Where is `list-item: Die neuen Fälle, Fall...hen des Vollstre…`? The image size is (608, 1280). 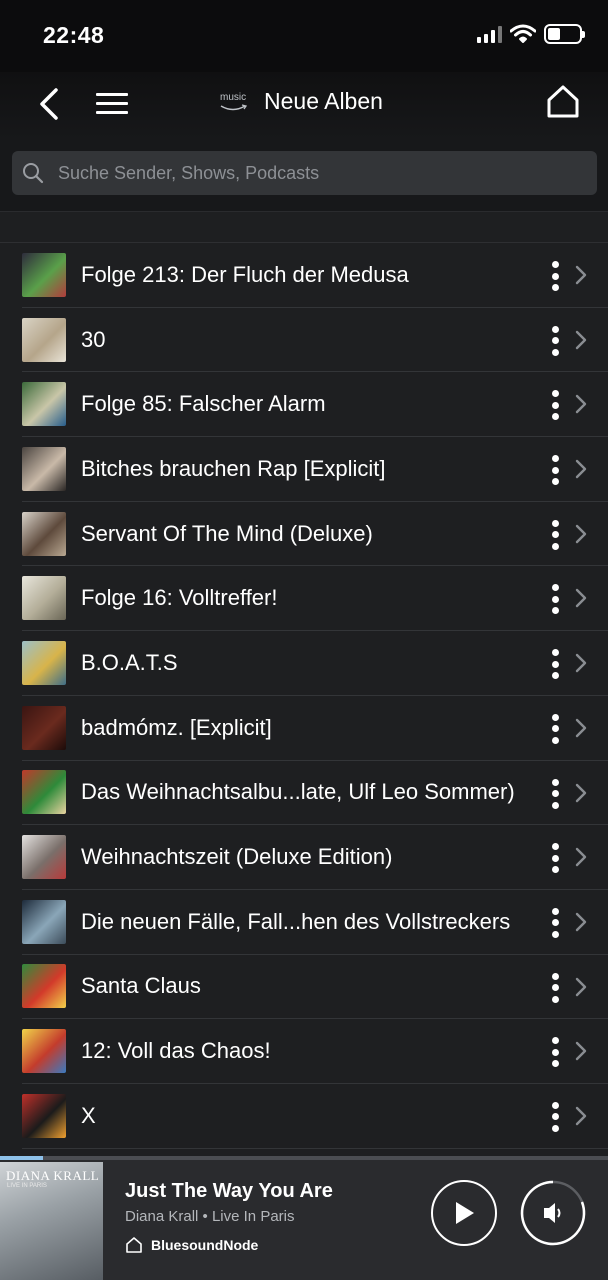 list-item: Die neuen Fälle, Fall...hen des Vollstre… is located at coordinates (315, 922).